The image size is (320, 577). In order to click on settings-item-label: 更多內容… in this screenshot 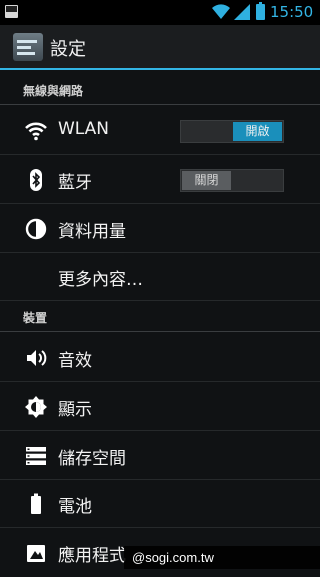, I will do `click(100, 280)`.